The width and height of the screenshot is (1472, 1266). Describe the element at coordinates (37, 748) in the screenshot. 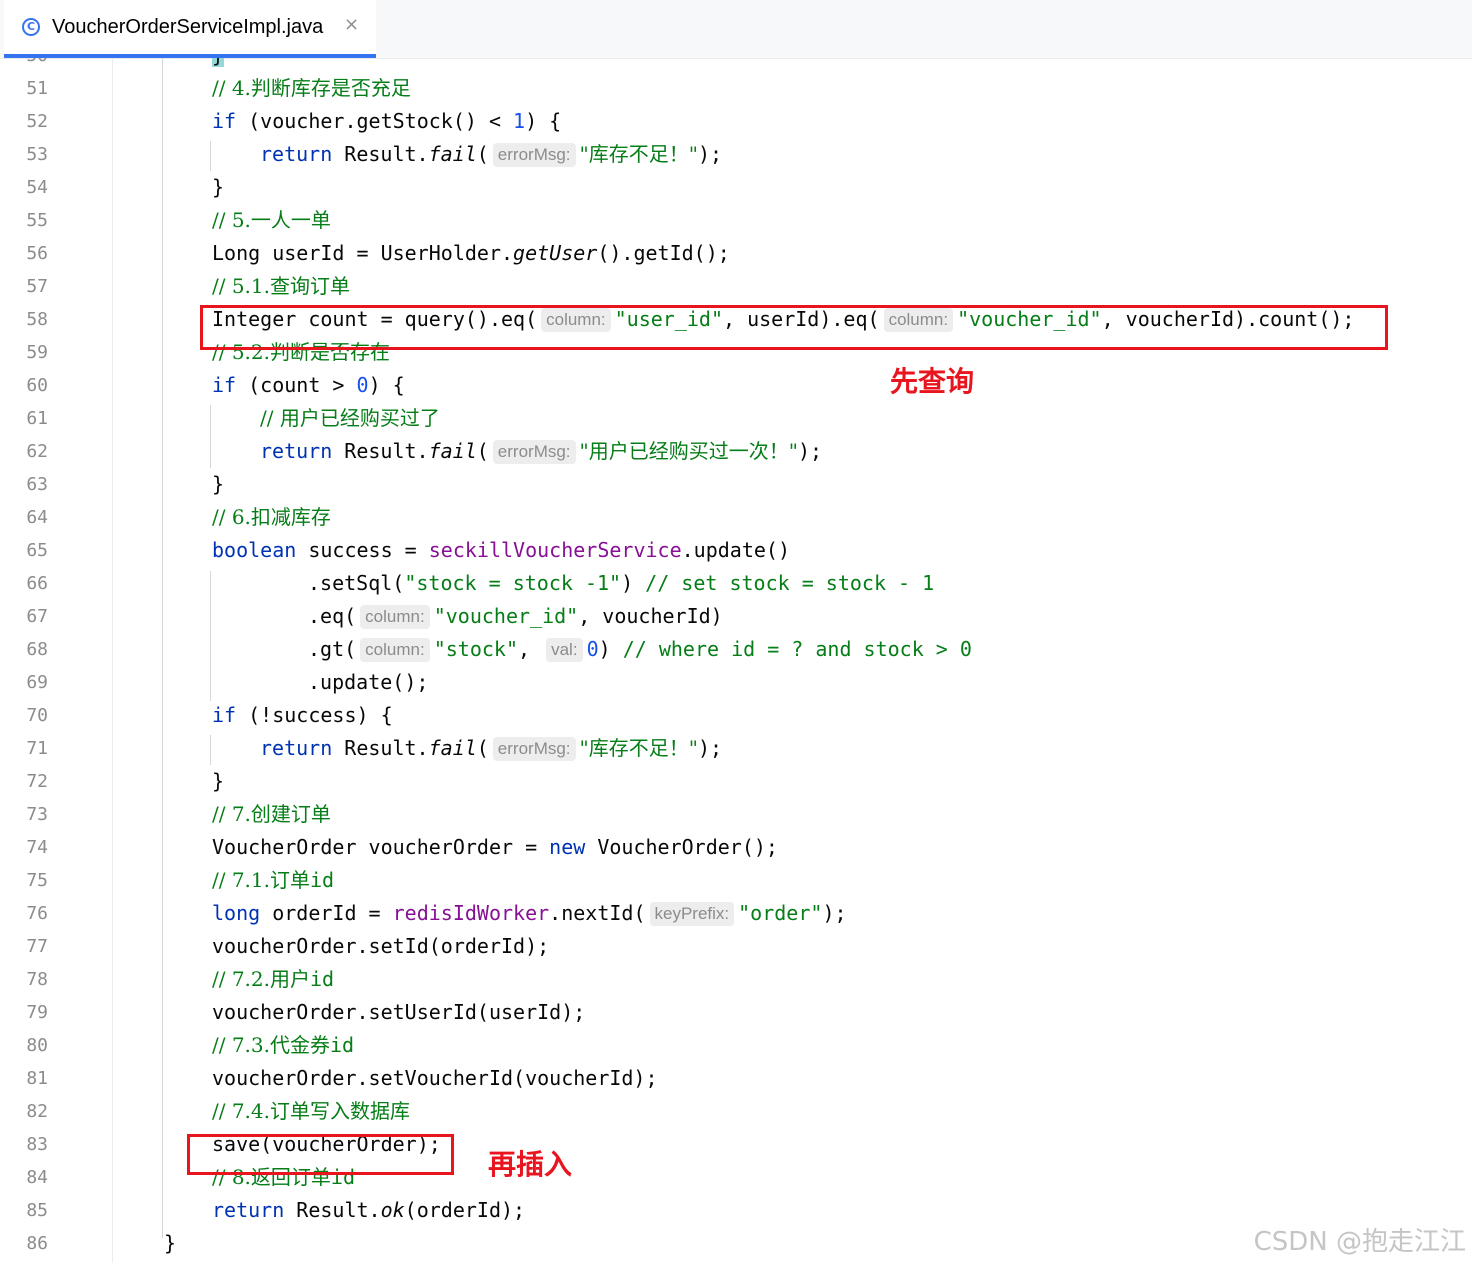

I see `line-number: 71` at that location.